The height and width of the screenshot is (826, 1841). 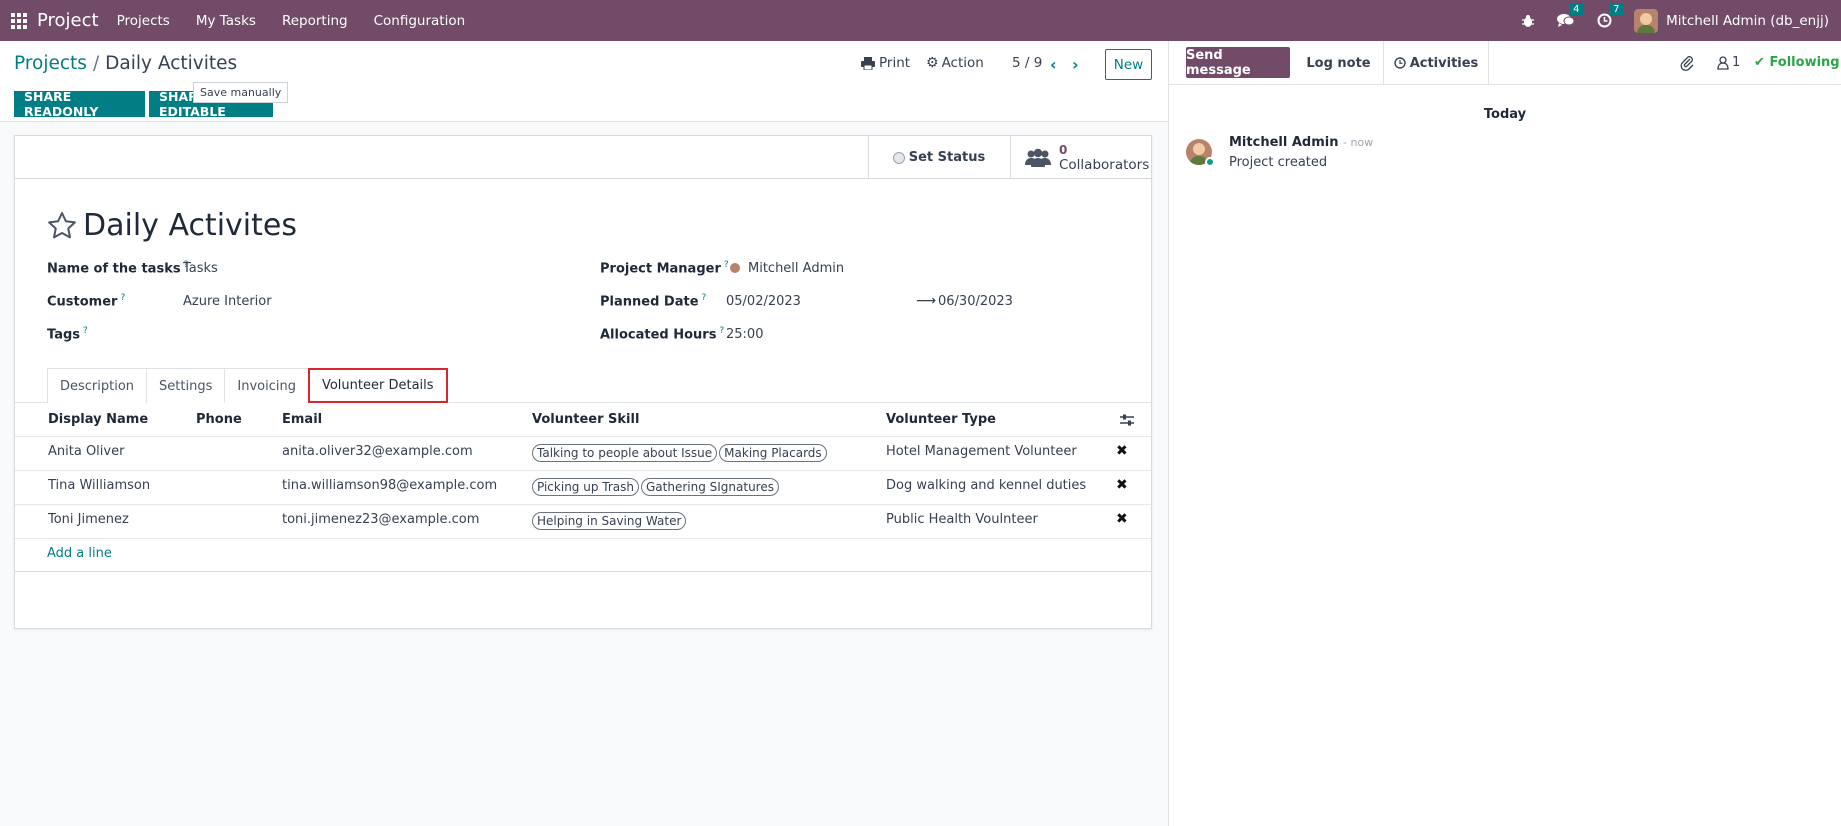 I want to click on message-author: Mitchell Admin - now, so click(x=1301, y=142).